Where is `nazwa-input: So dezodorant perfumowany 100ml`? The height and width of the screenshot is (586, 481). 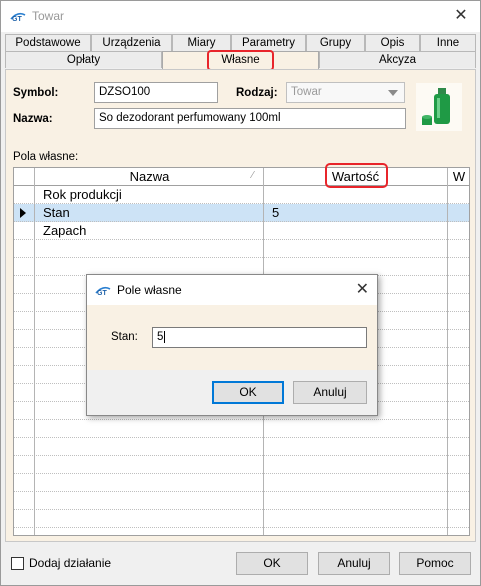
nazwa-input: So dezodorant perfumowany 100ml is located at coordinates (250, 118).